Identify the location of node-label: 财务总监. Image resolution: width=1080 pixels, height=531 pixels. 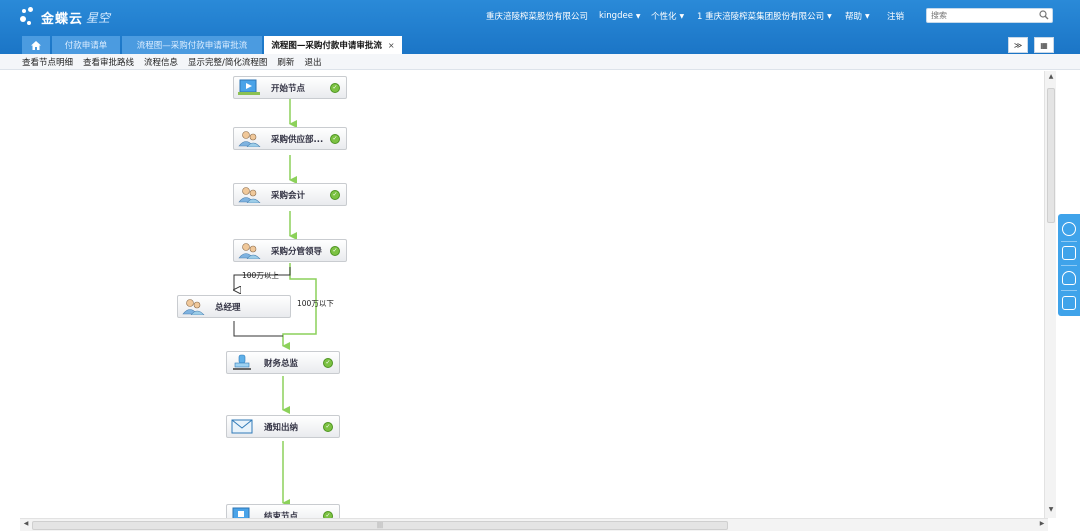
(281, 363).